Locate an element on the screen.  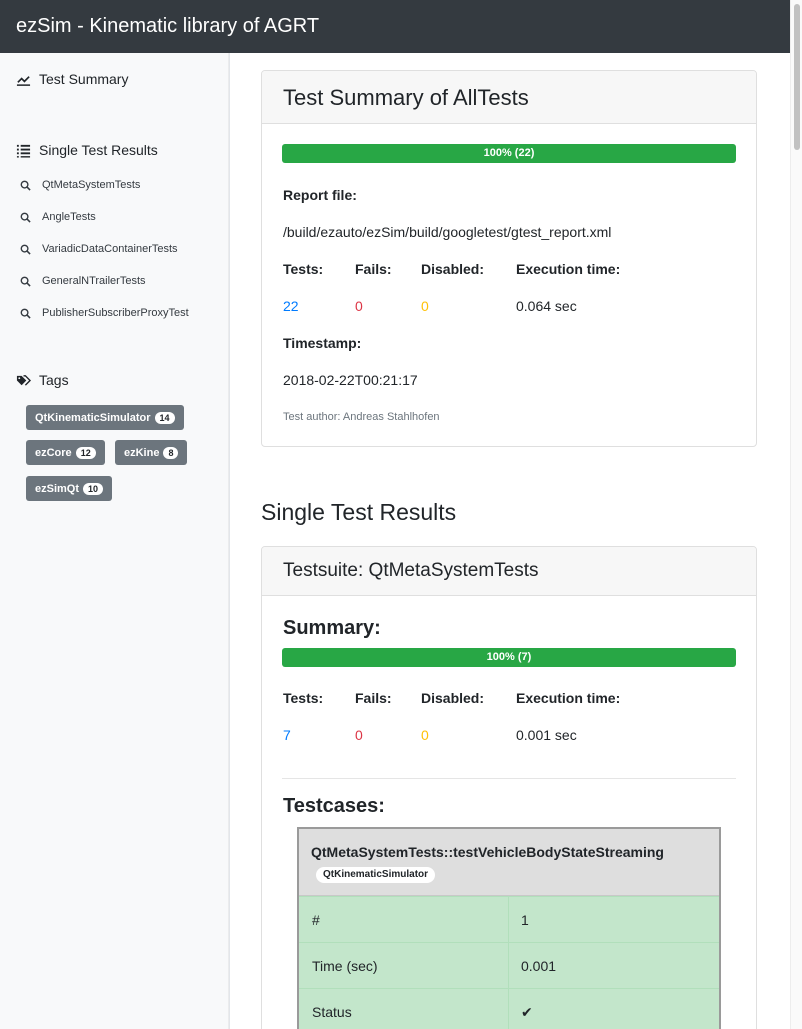
card-header: Testsuite: QtMetaSystemTests is located at coordinates (509, 571).